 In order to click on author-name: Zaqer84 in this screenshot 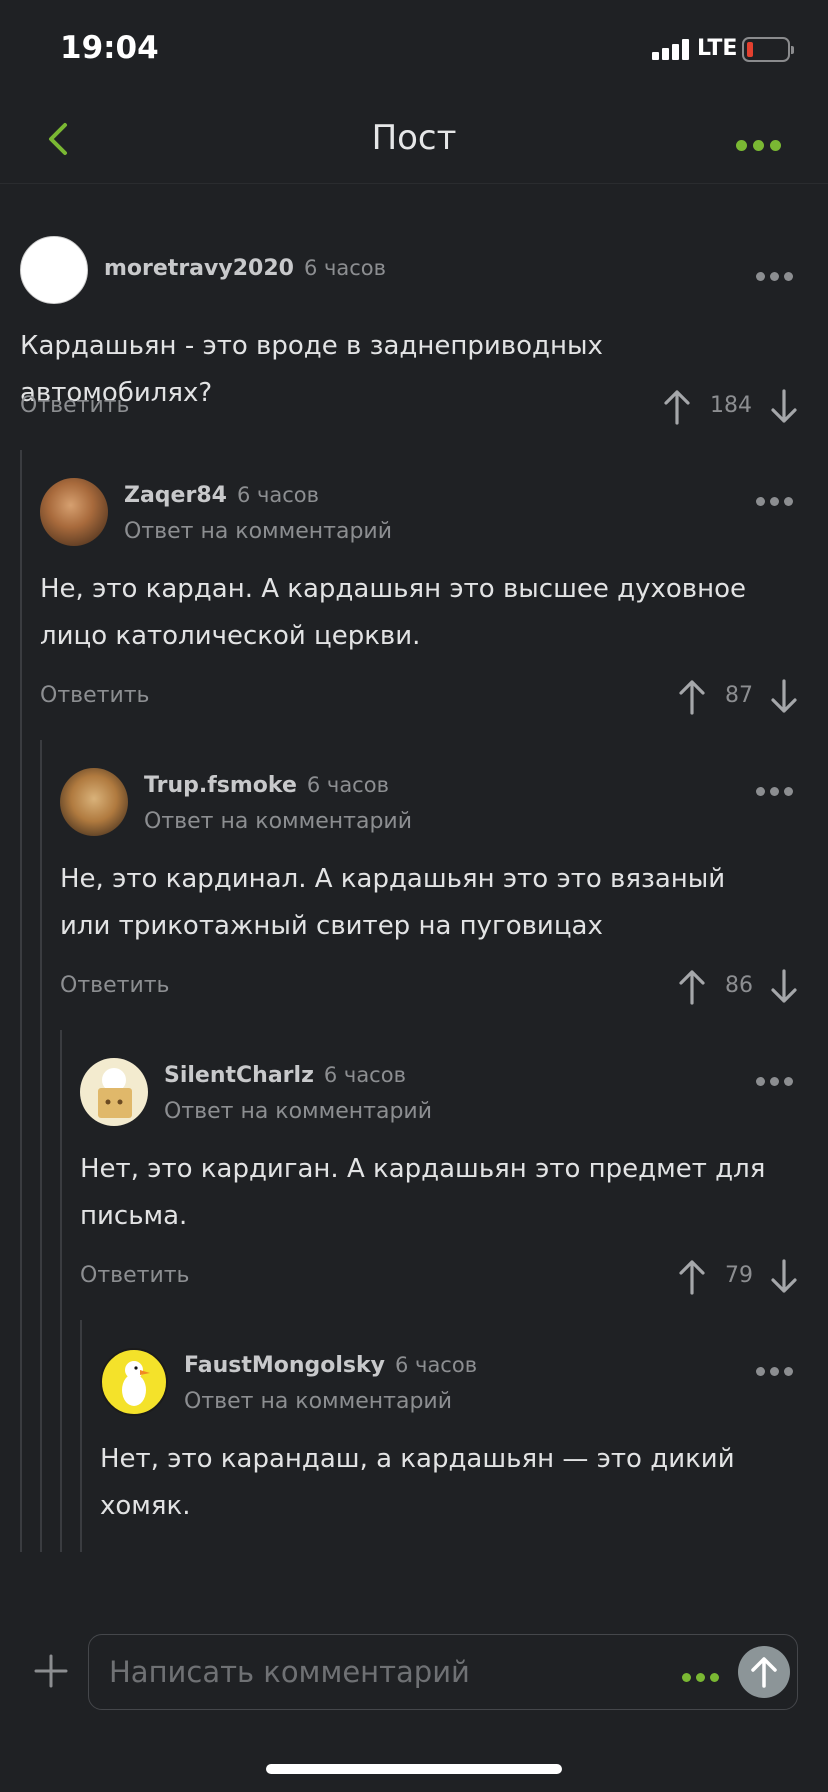, I will do `click(175, 495)`.